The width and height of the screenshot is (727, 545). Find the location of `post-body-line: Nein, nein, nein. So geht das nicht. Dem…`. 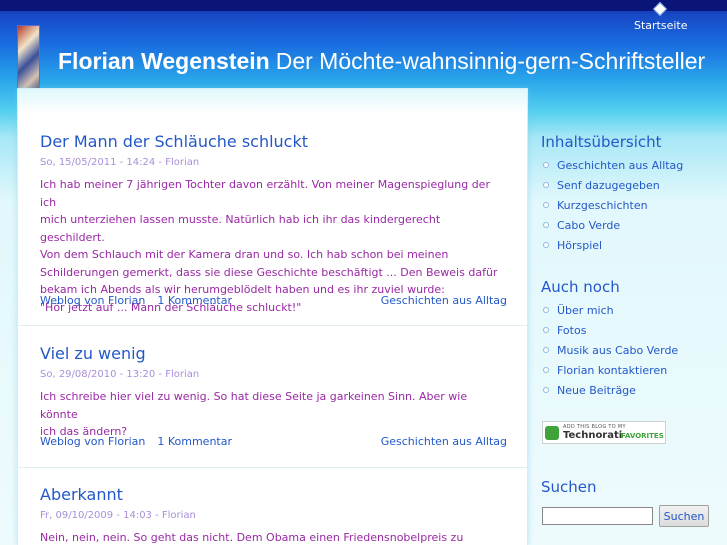

post-body-line: Nein, nein, nein. So geht das nicht. Dem… is located at coordinates (252, 537).